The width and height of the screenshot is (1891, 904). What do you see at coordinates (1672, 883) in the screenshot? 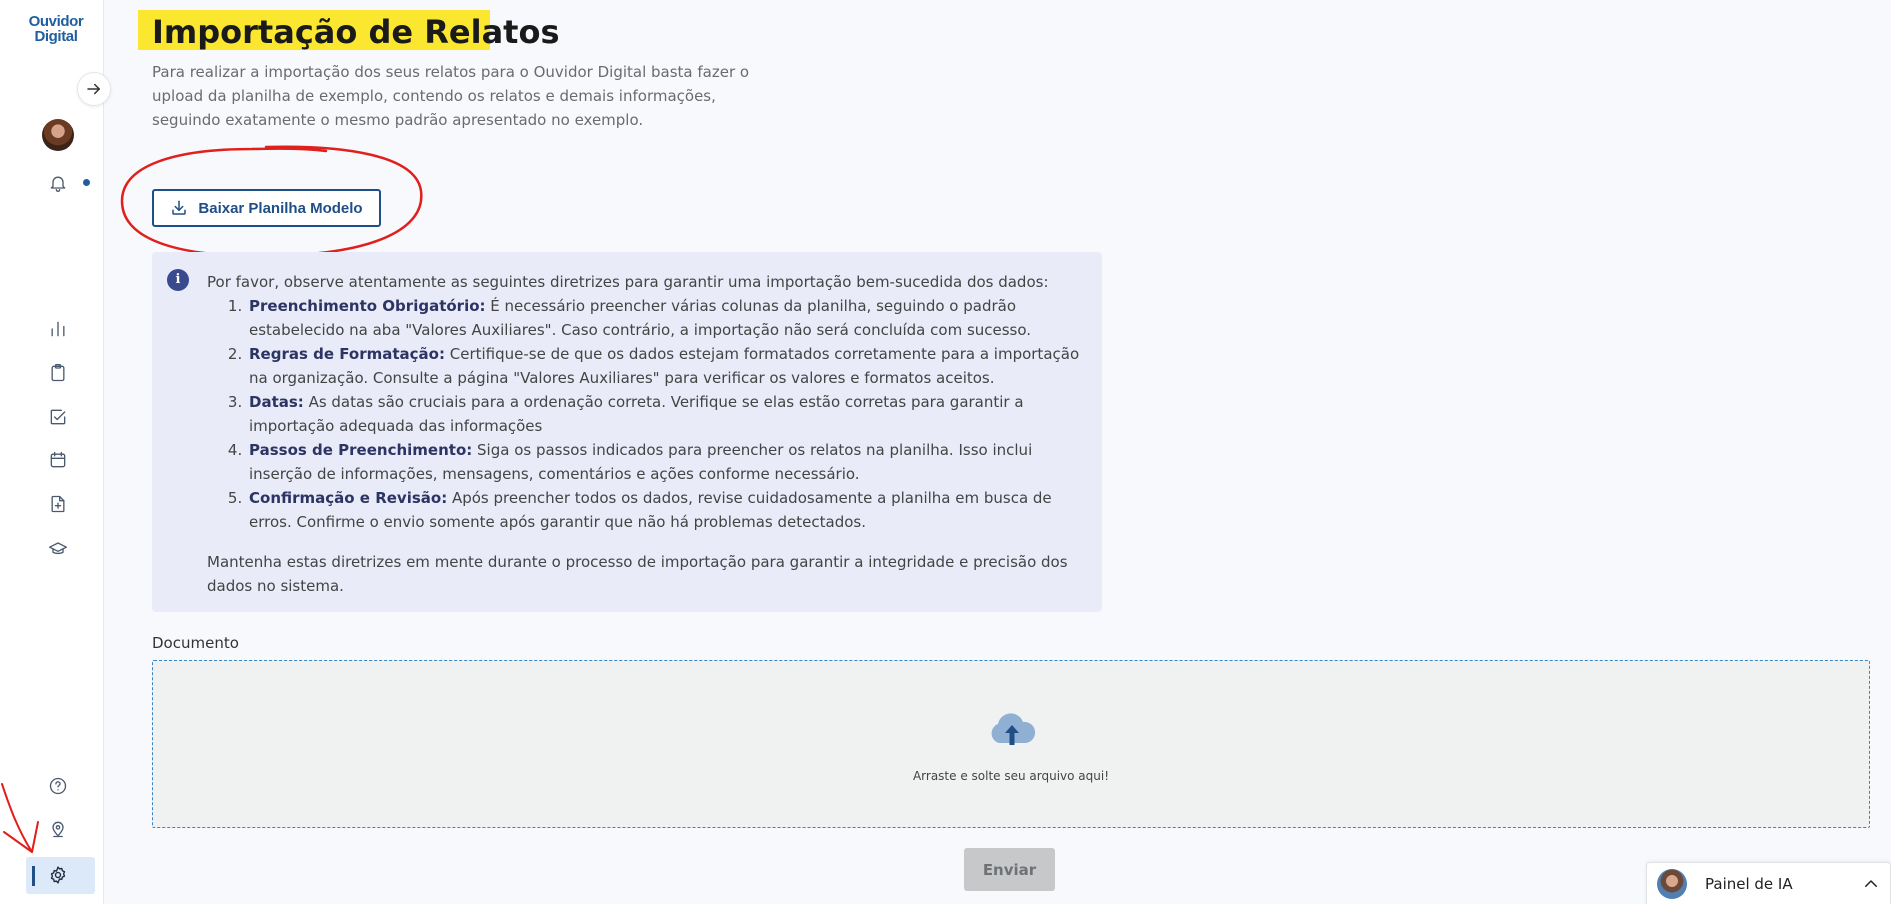
I see `ai-assistant-avatar` at bounding box center [1672, 883].